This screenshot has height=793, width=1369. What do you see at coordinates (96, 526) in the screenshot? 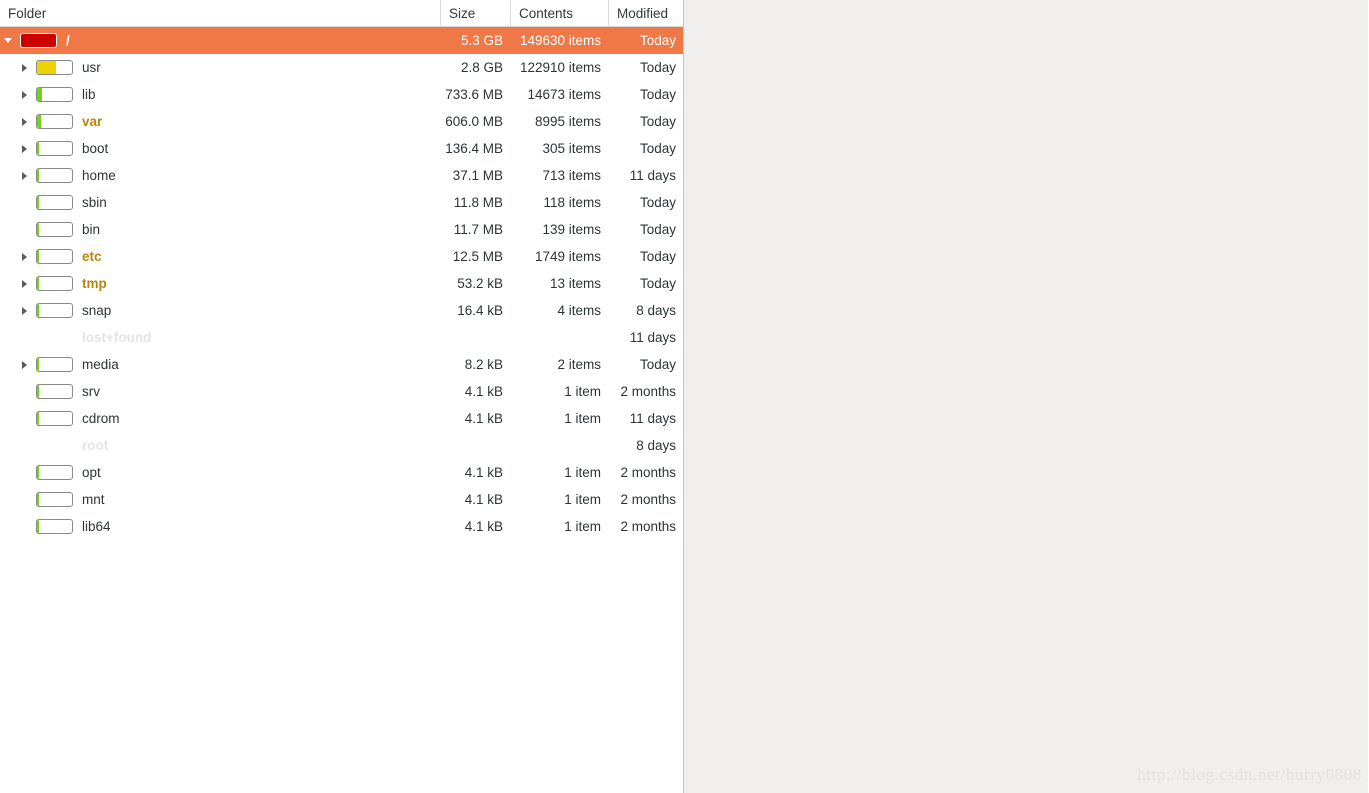
I see `folder-name-label: lib64` at bounding box center [96, 526].